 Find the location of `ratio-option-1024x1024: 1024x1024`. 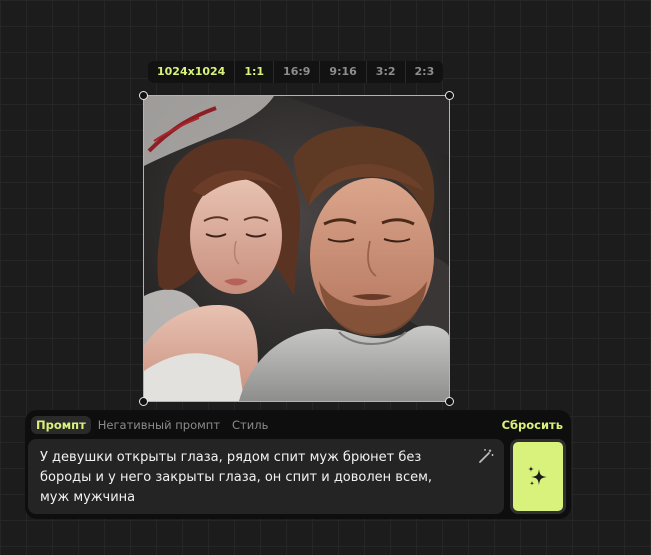

ratio-option-1024x1024: 1024x1024 is located at coordinates (191, 72).